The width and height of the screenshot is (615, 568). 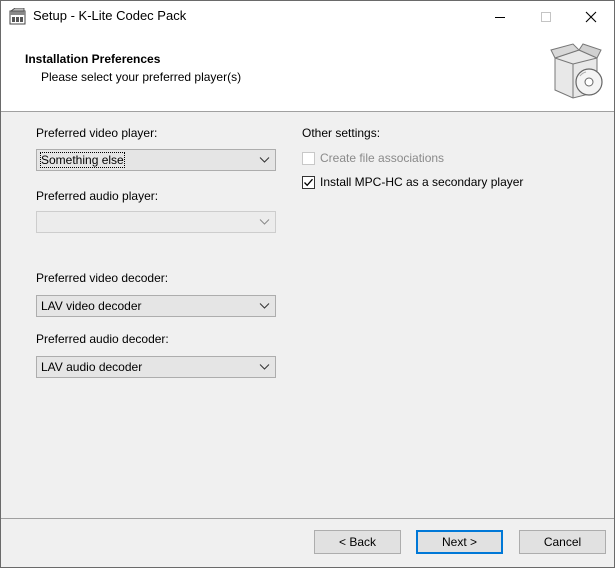 What do you see at coordinates (341, 133) in the screenshot?
I see `other-settings-label: Other settings:` at bounding box center [341, 133].